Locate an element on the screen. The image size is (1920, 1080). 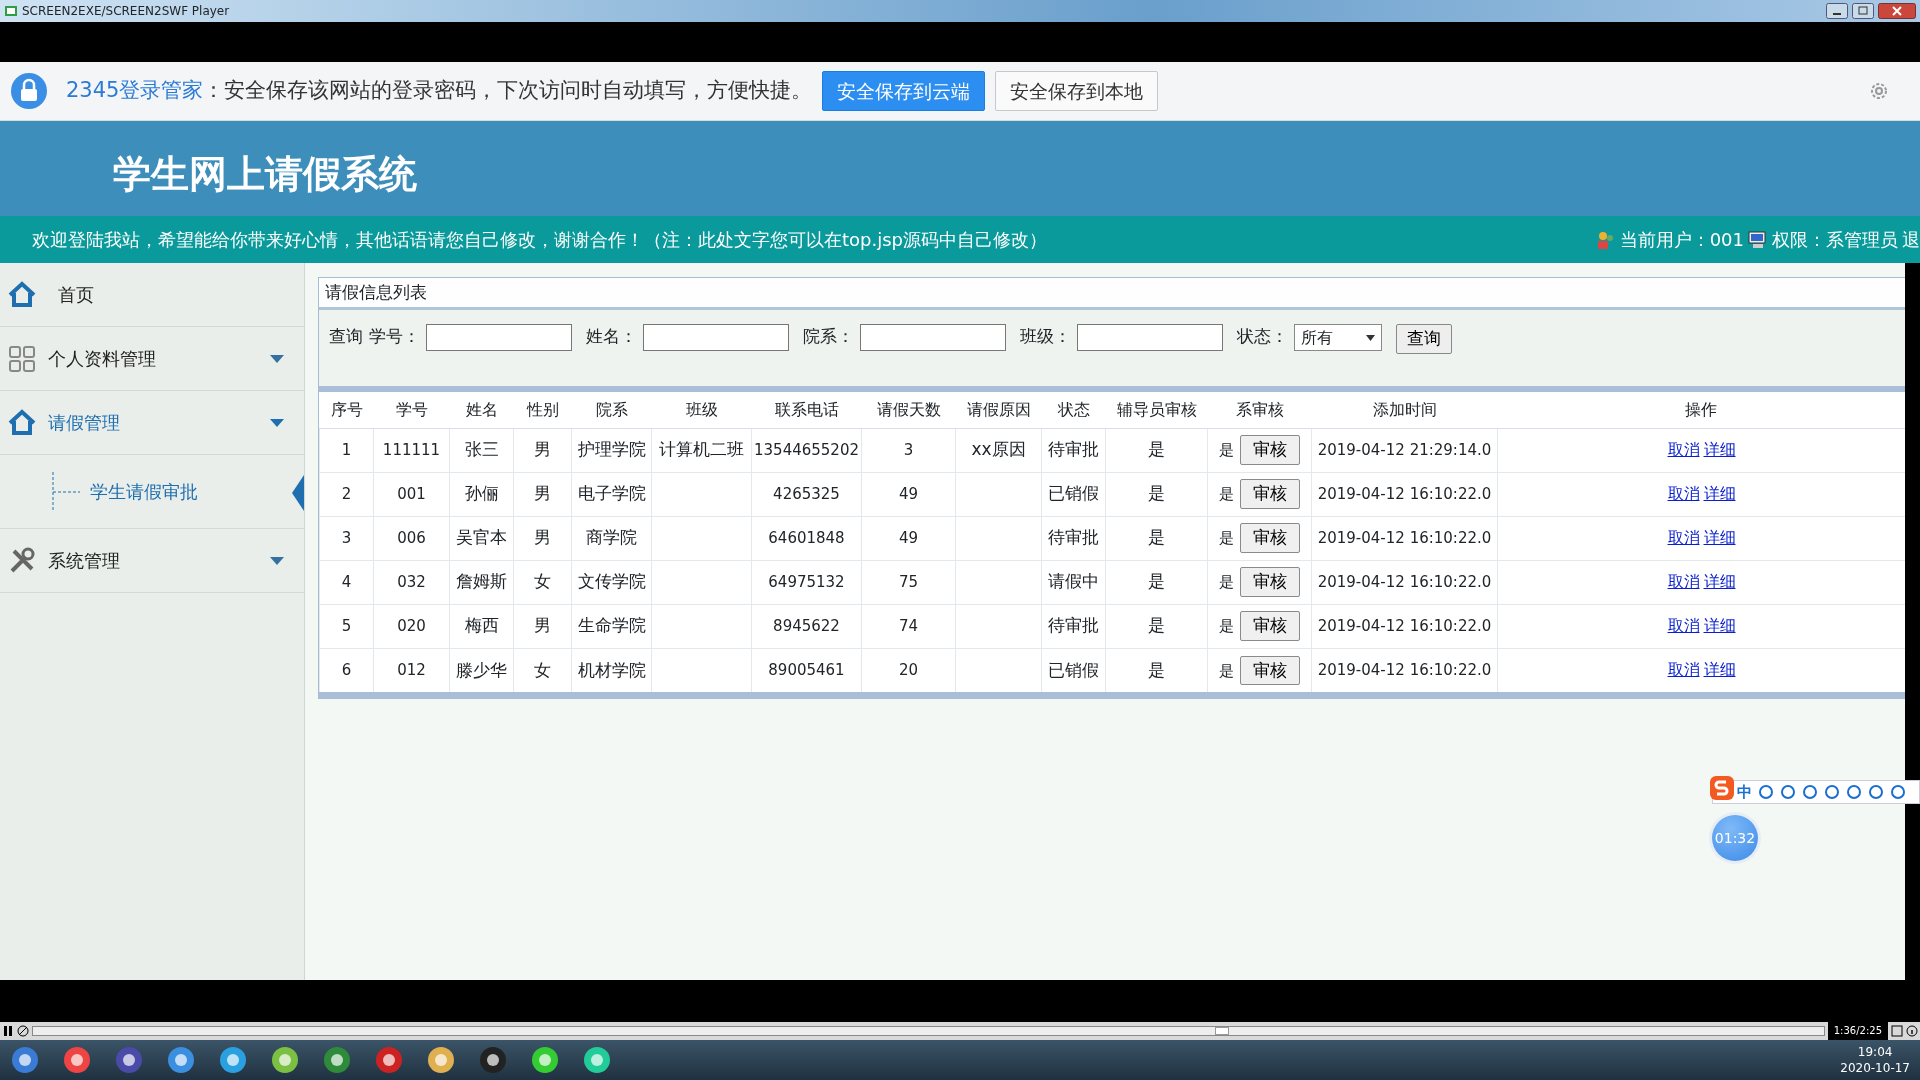
column-header: 请假原因 is located at coordinates (998, 410).